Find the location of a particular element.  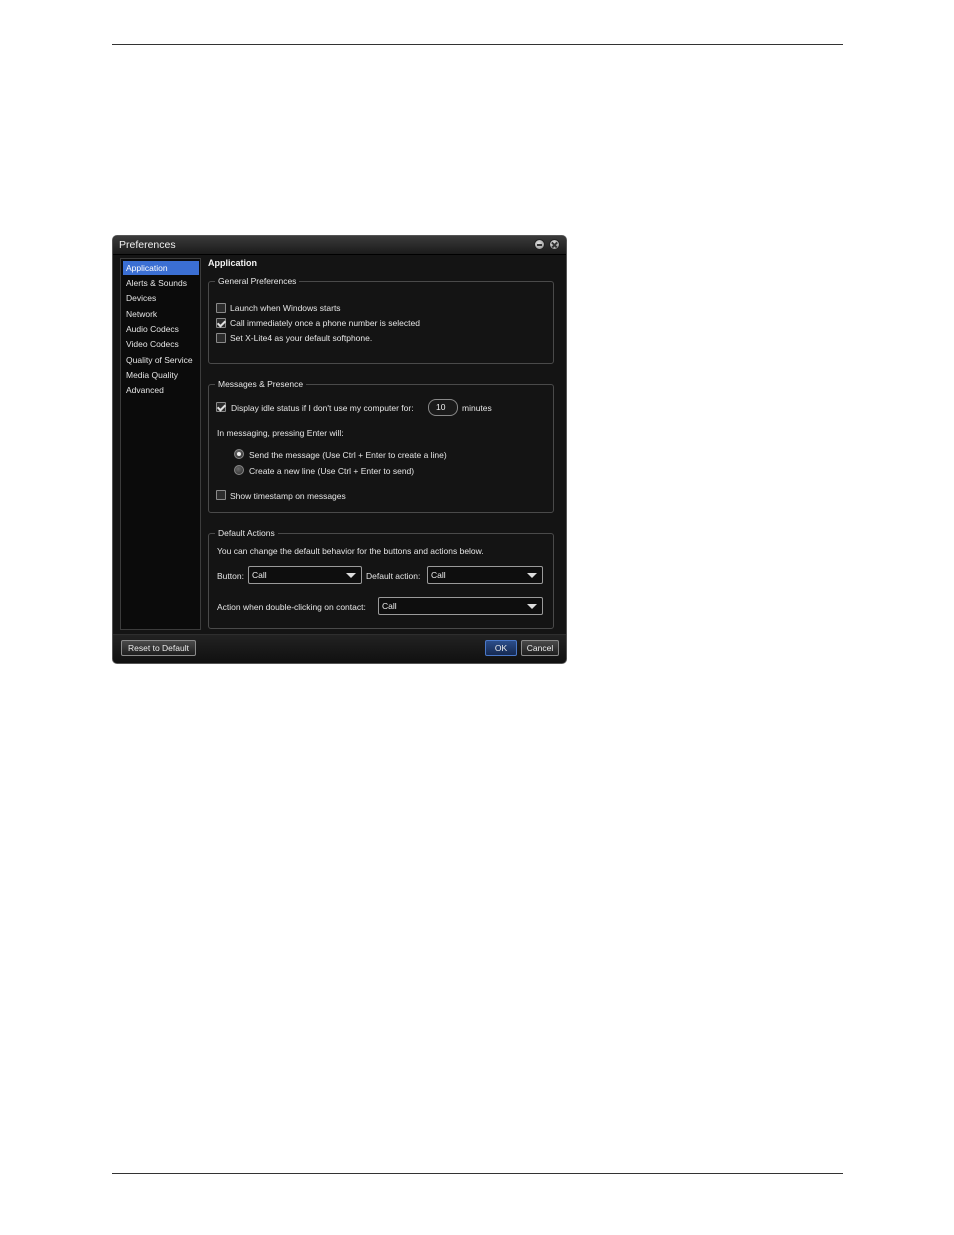

minimize-icon is located at coordinates (539, 244).